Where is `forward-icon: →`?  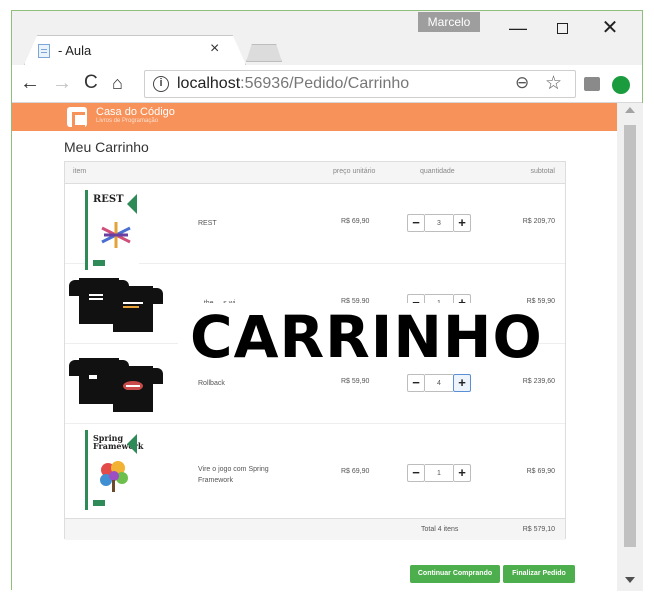 forward-icon: → is located at coordinates (62, 83).